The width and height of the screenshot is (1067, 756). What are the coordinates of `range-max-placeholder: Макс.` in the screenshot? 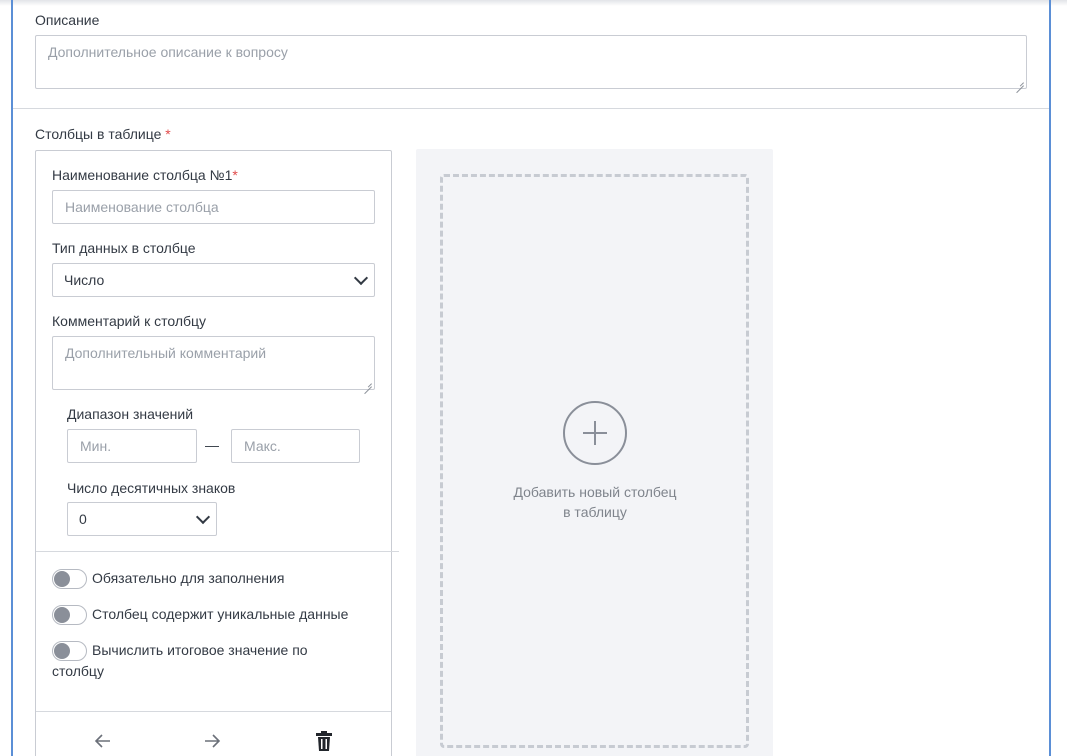 It's located at (262, 446).